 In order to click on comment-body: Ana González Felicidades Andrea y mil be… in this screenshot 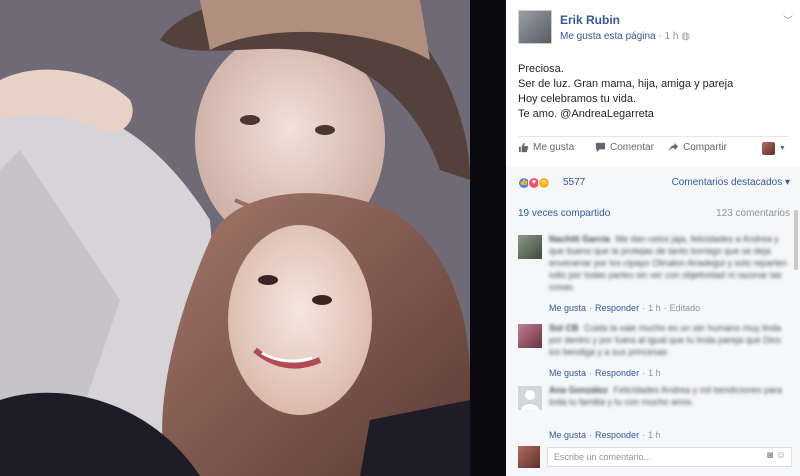, I will do `click(669, 396)`.